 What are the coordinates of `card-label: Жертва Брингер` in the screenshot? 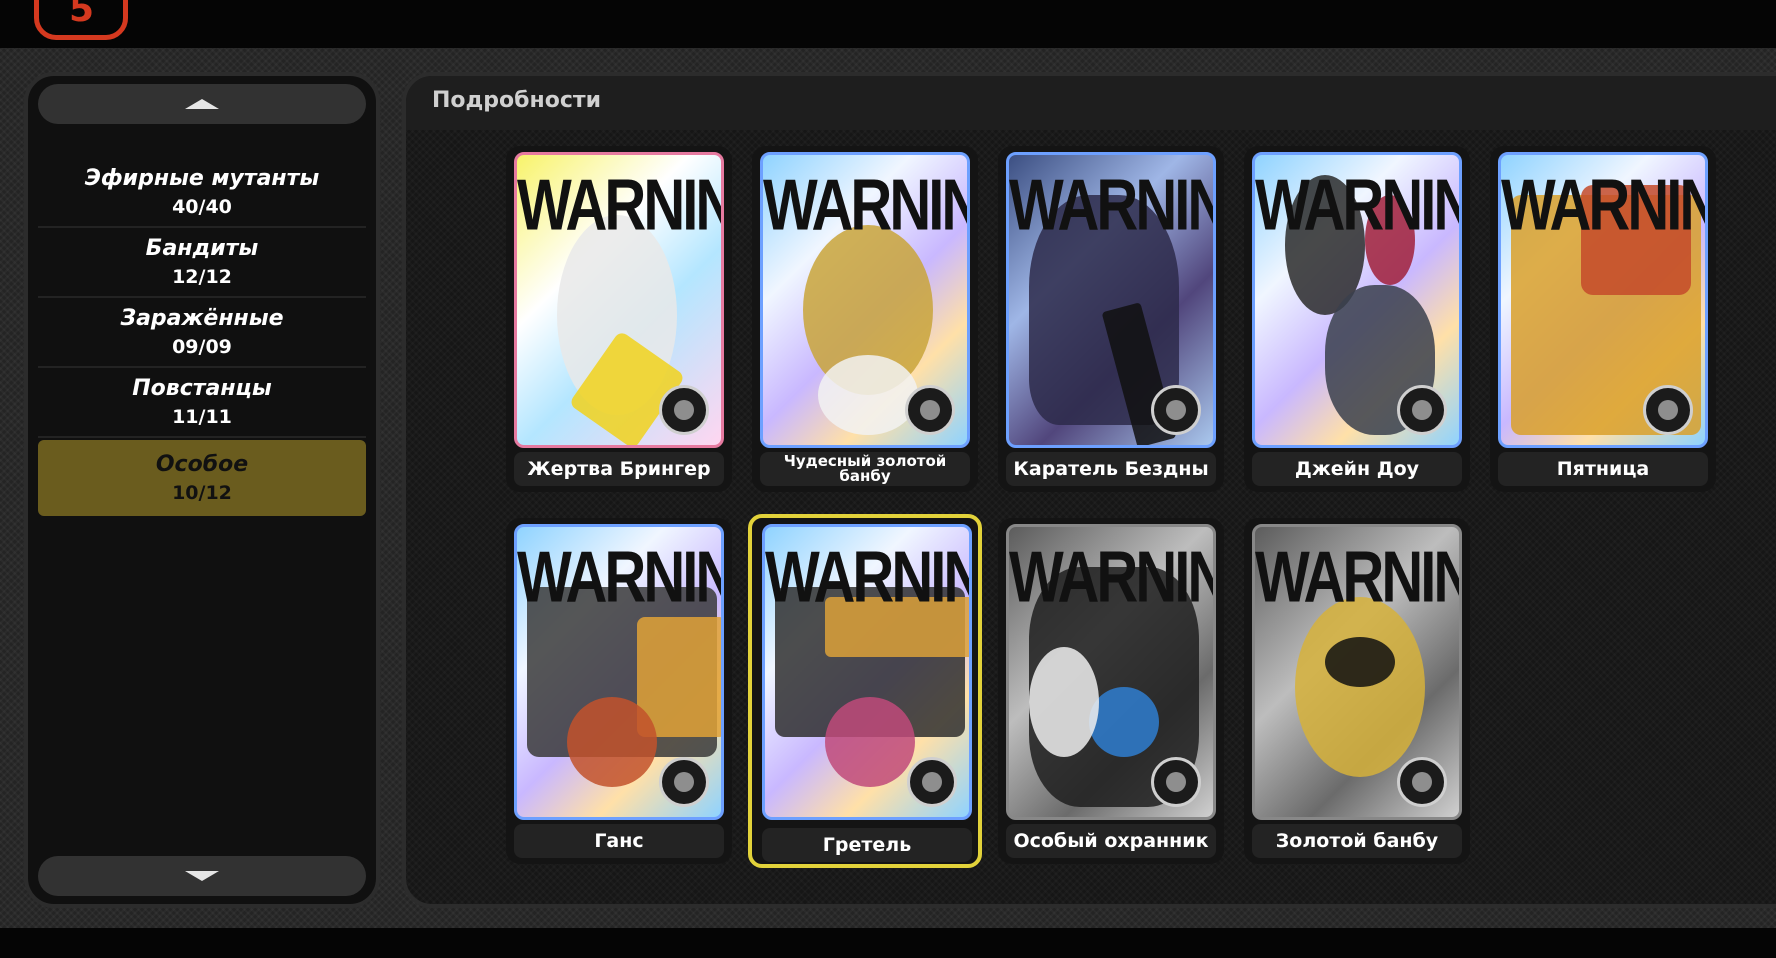 It's located at (619, 469).